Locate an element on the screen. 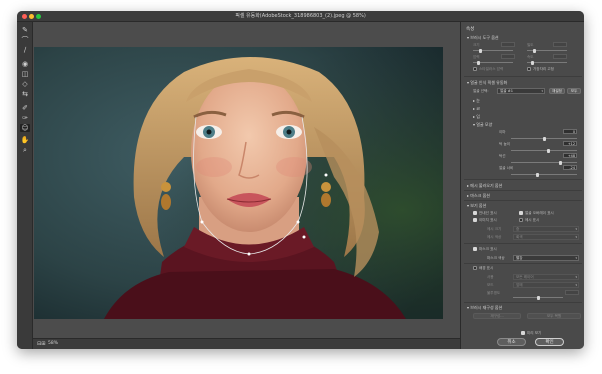 The width and height of the screenshot is (602, 374). face-shape-section: ▾ 얼굴 모양 is located at coordinates (482, 125).